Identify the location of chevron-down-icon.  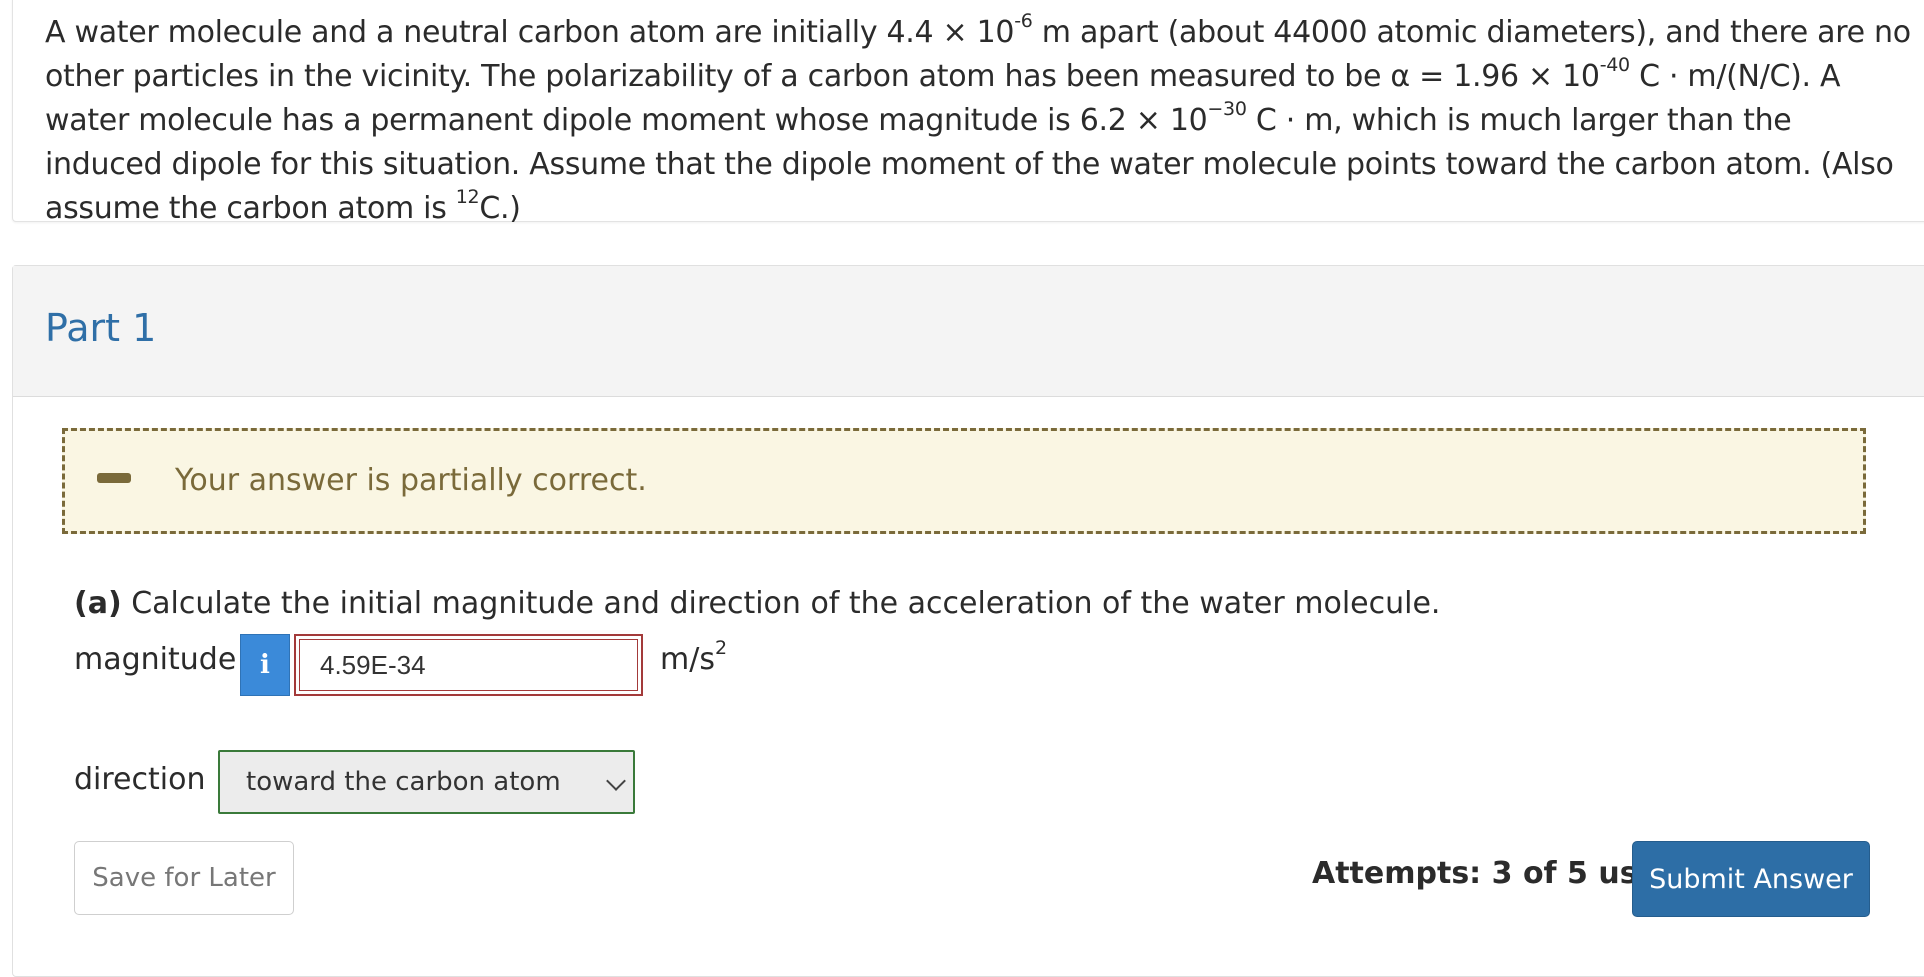
(616, 781).